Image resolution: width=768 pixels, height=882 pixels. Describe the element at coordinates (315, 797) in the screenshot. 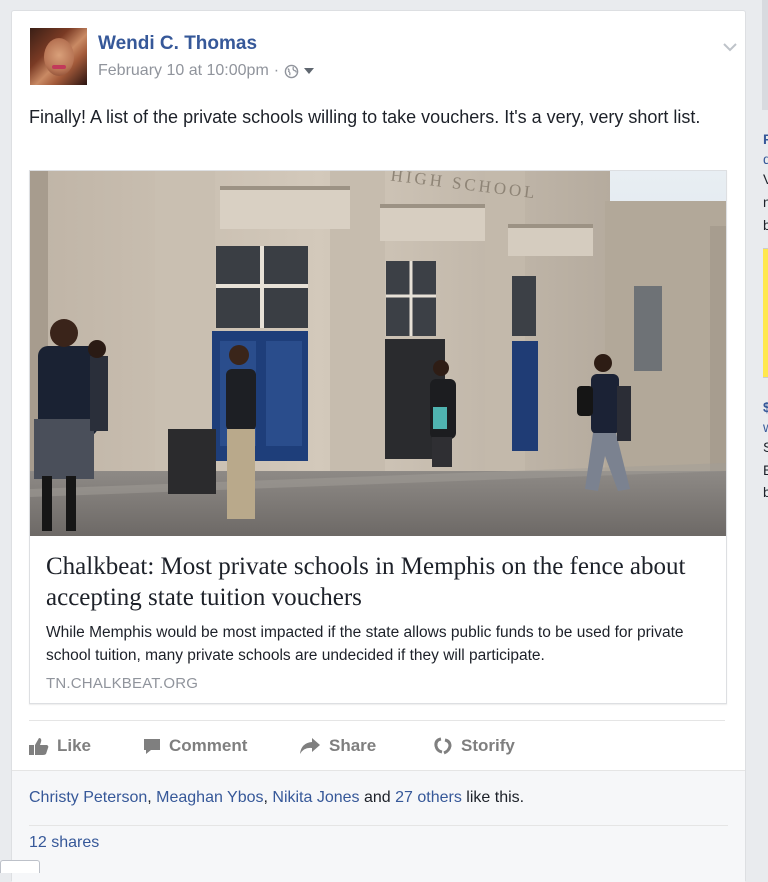

I see `liker-link: Nikita Jones` at that location.